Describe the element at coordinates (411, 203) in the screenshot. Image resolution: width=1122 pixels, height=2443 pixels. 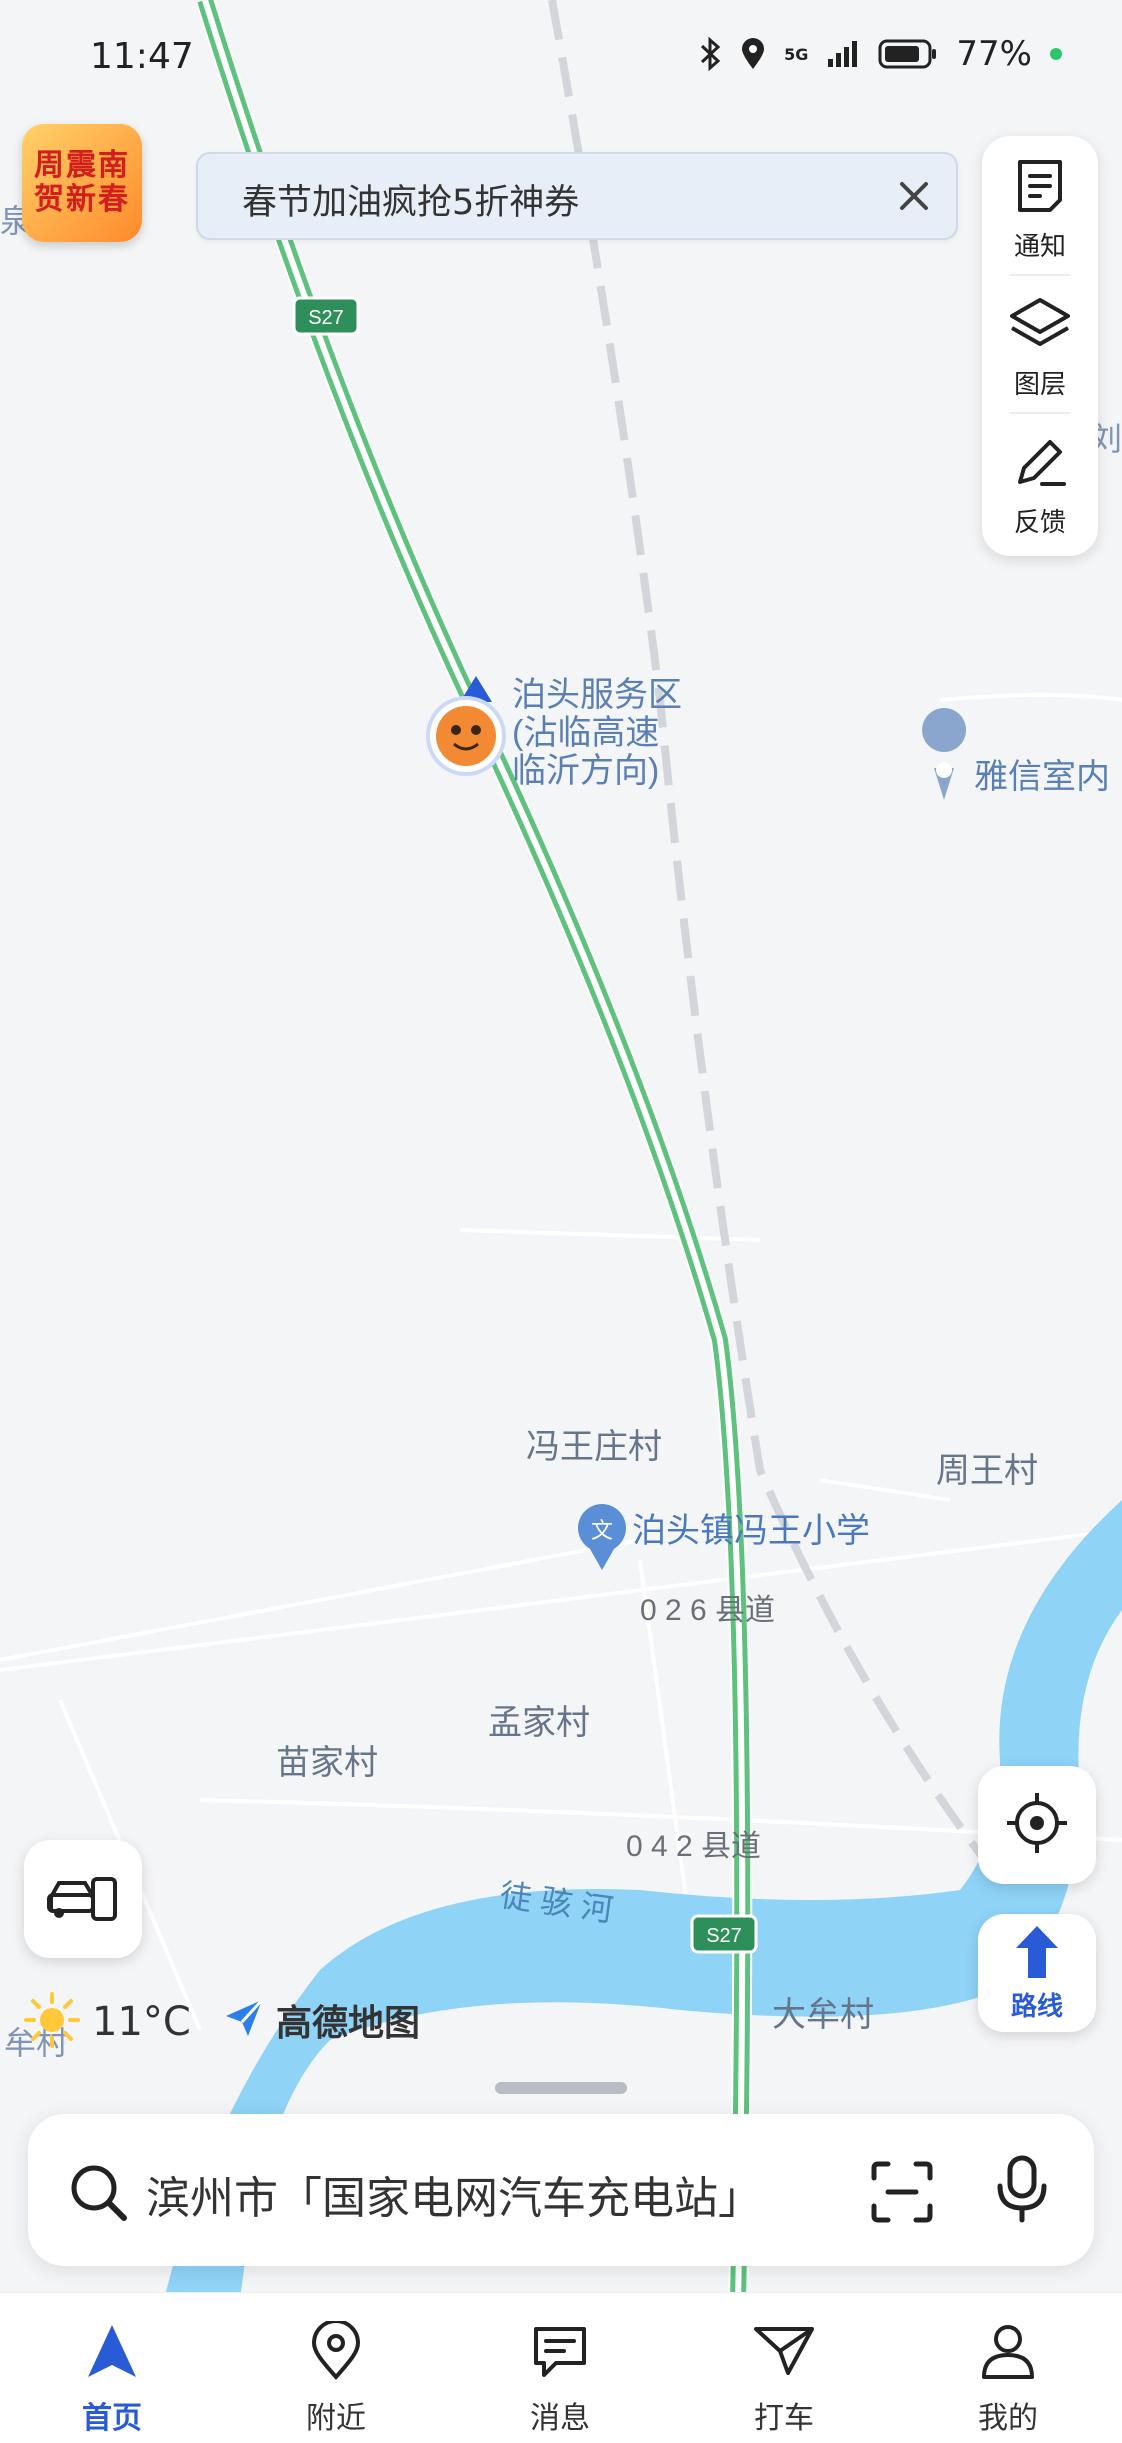
I see `banner-text: 春节加油疯抢5折神券` at that location.